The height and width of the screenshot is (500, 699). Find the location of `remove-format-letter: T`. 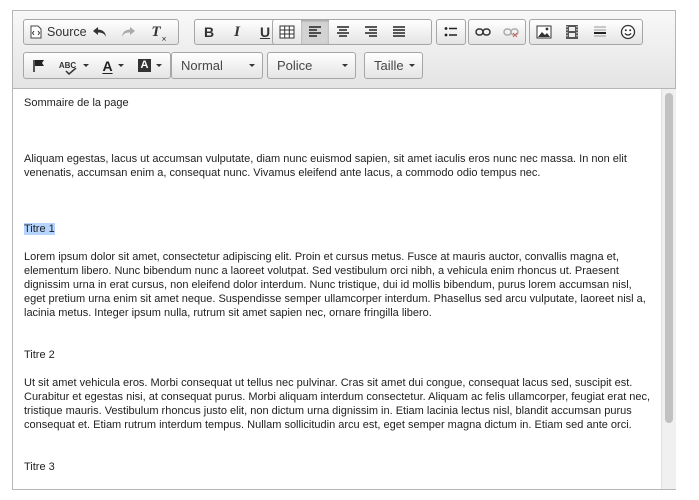

remove-format-letter: T is located at coordinates (156, 31).